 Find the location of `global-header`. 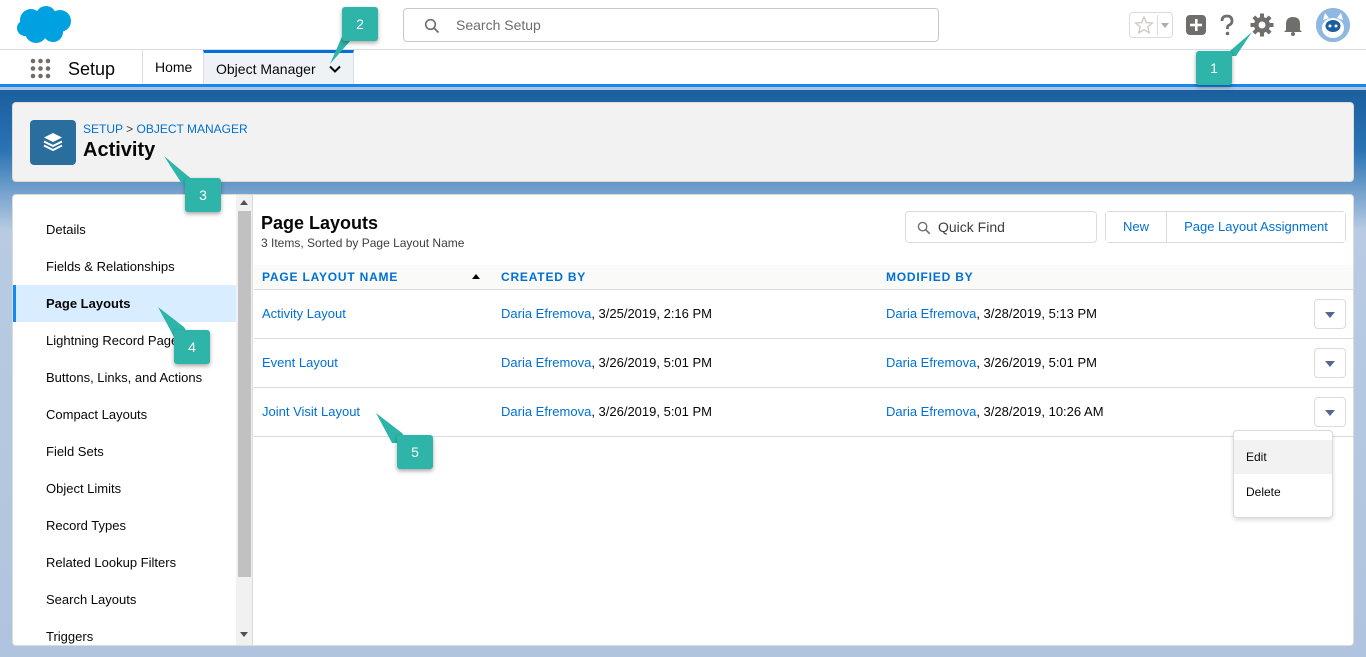

global-header is located at coordinates (683, 25).